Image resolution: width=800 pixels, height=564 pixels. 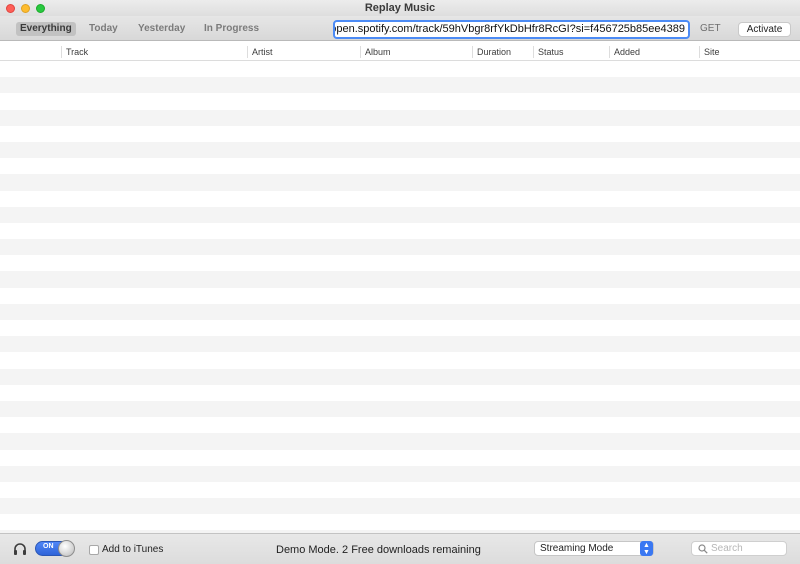 What do you see at coordinates (10, 8) in the screenshot?
I see `close-window-button` at bounding box center [10, 8].